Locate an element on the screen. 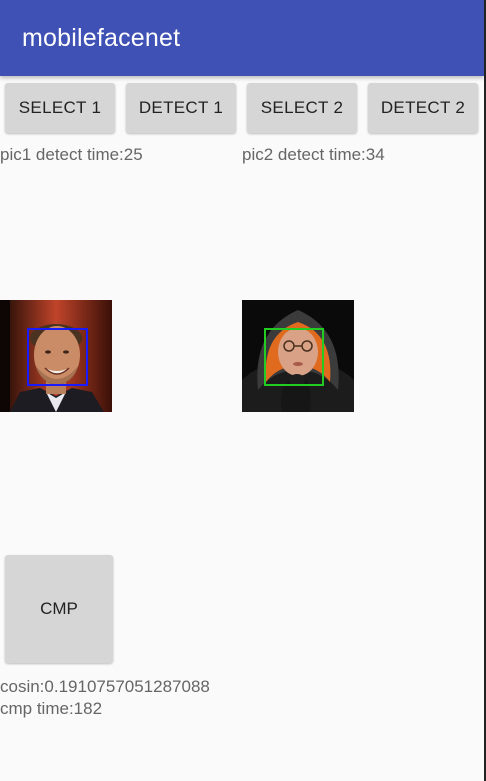 This screenshot has width=486, height=781. pic1-face-box is located at coordinates (57, 357).